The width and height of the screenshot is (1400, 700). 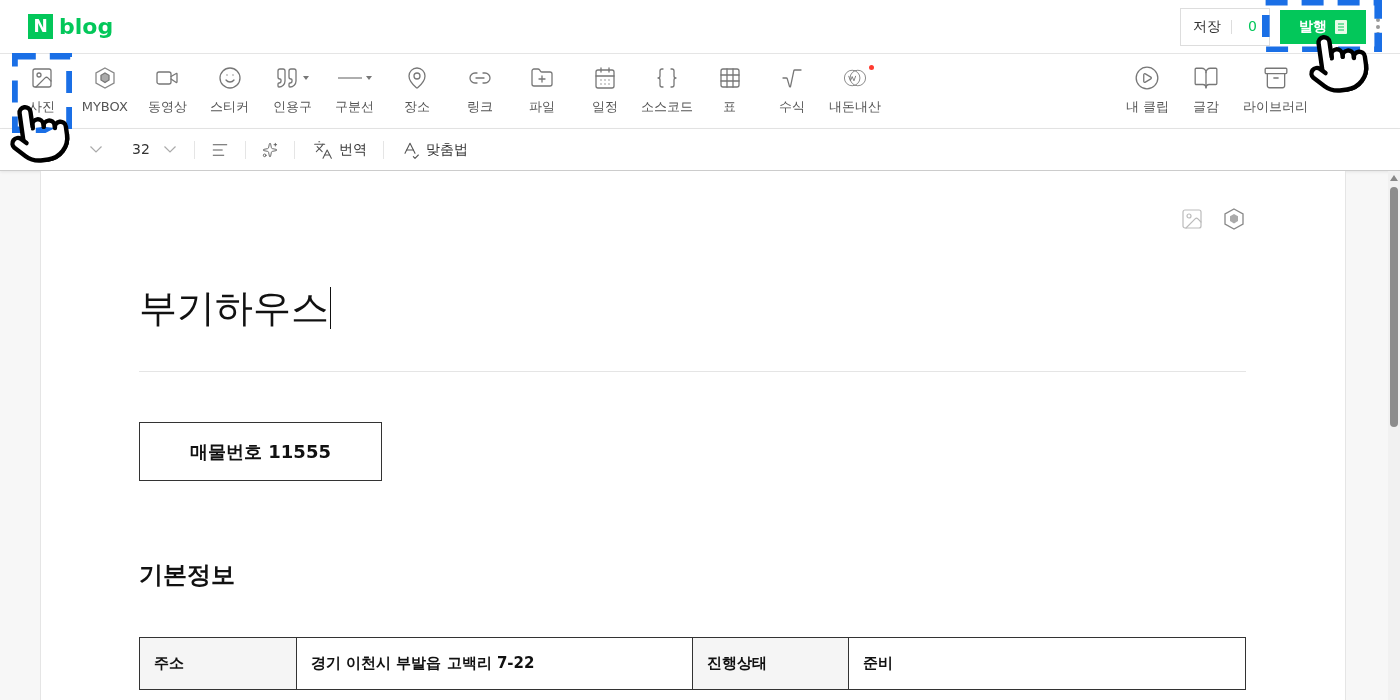 What do you see at coordinates (218, 664) in the screenshot?
I see `table-header-cell: 주소` at bounding box center [218, 664].